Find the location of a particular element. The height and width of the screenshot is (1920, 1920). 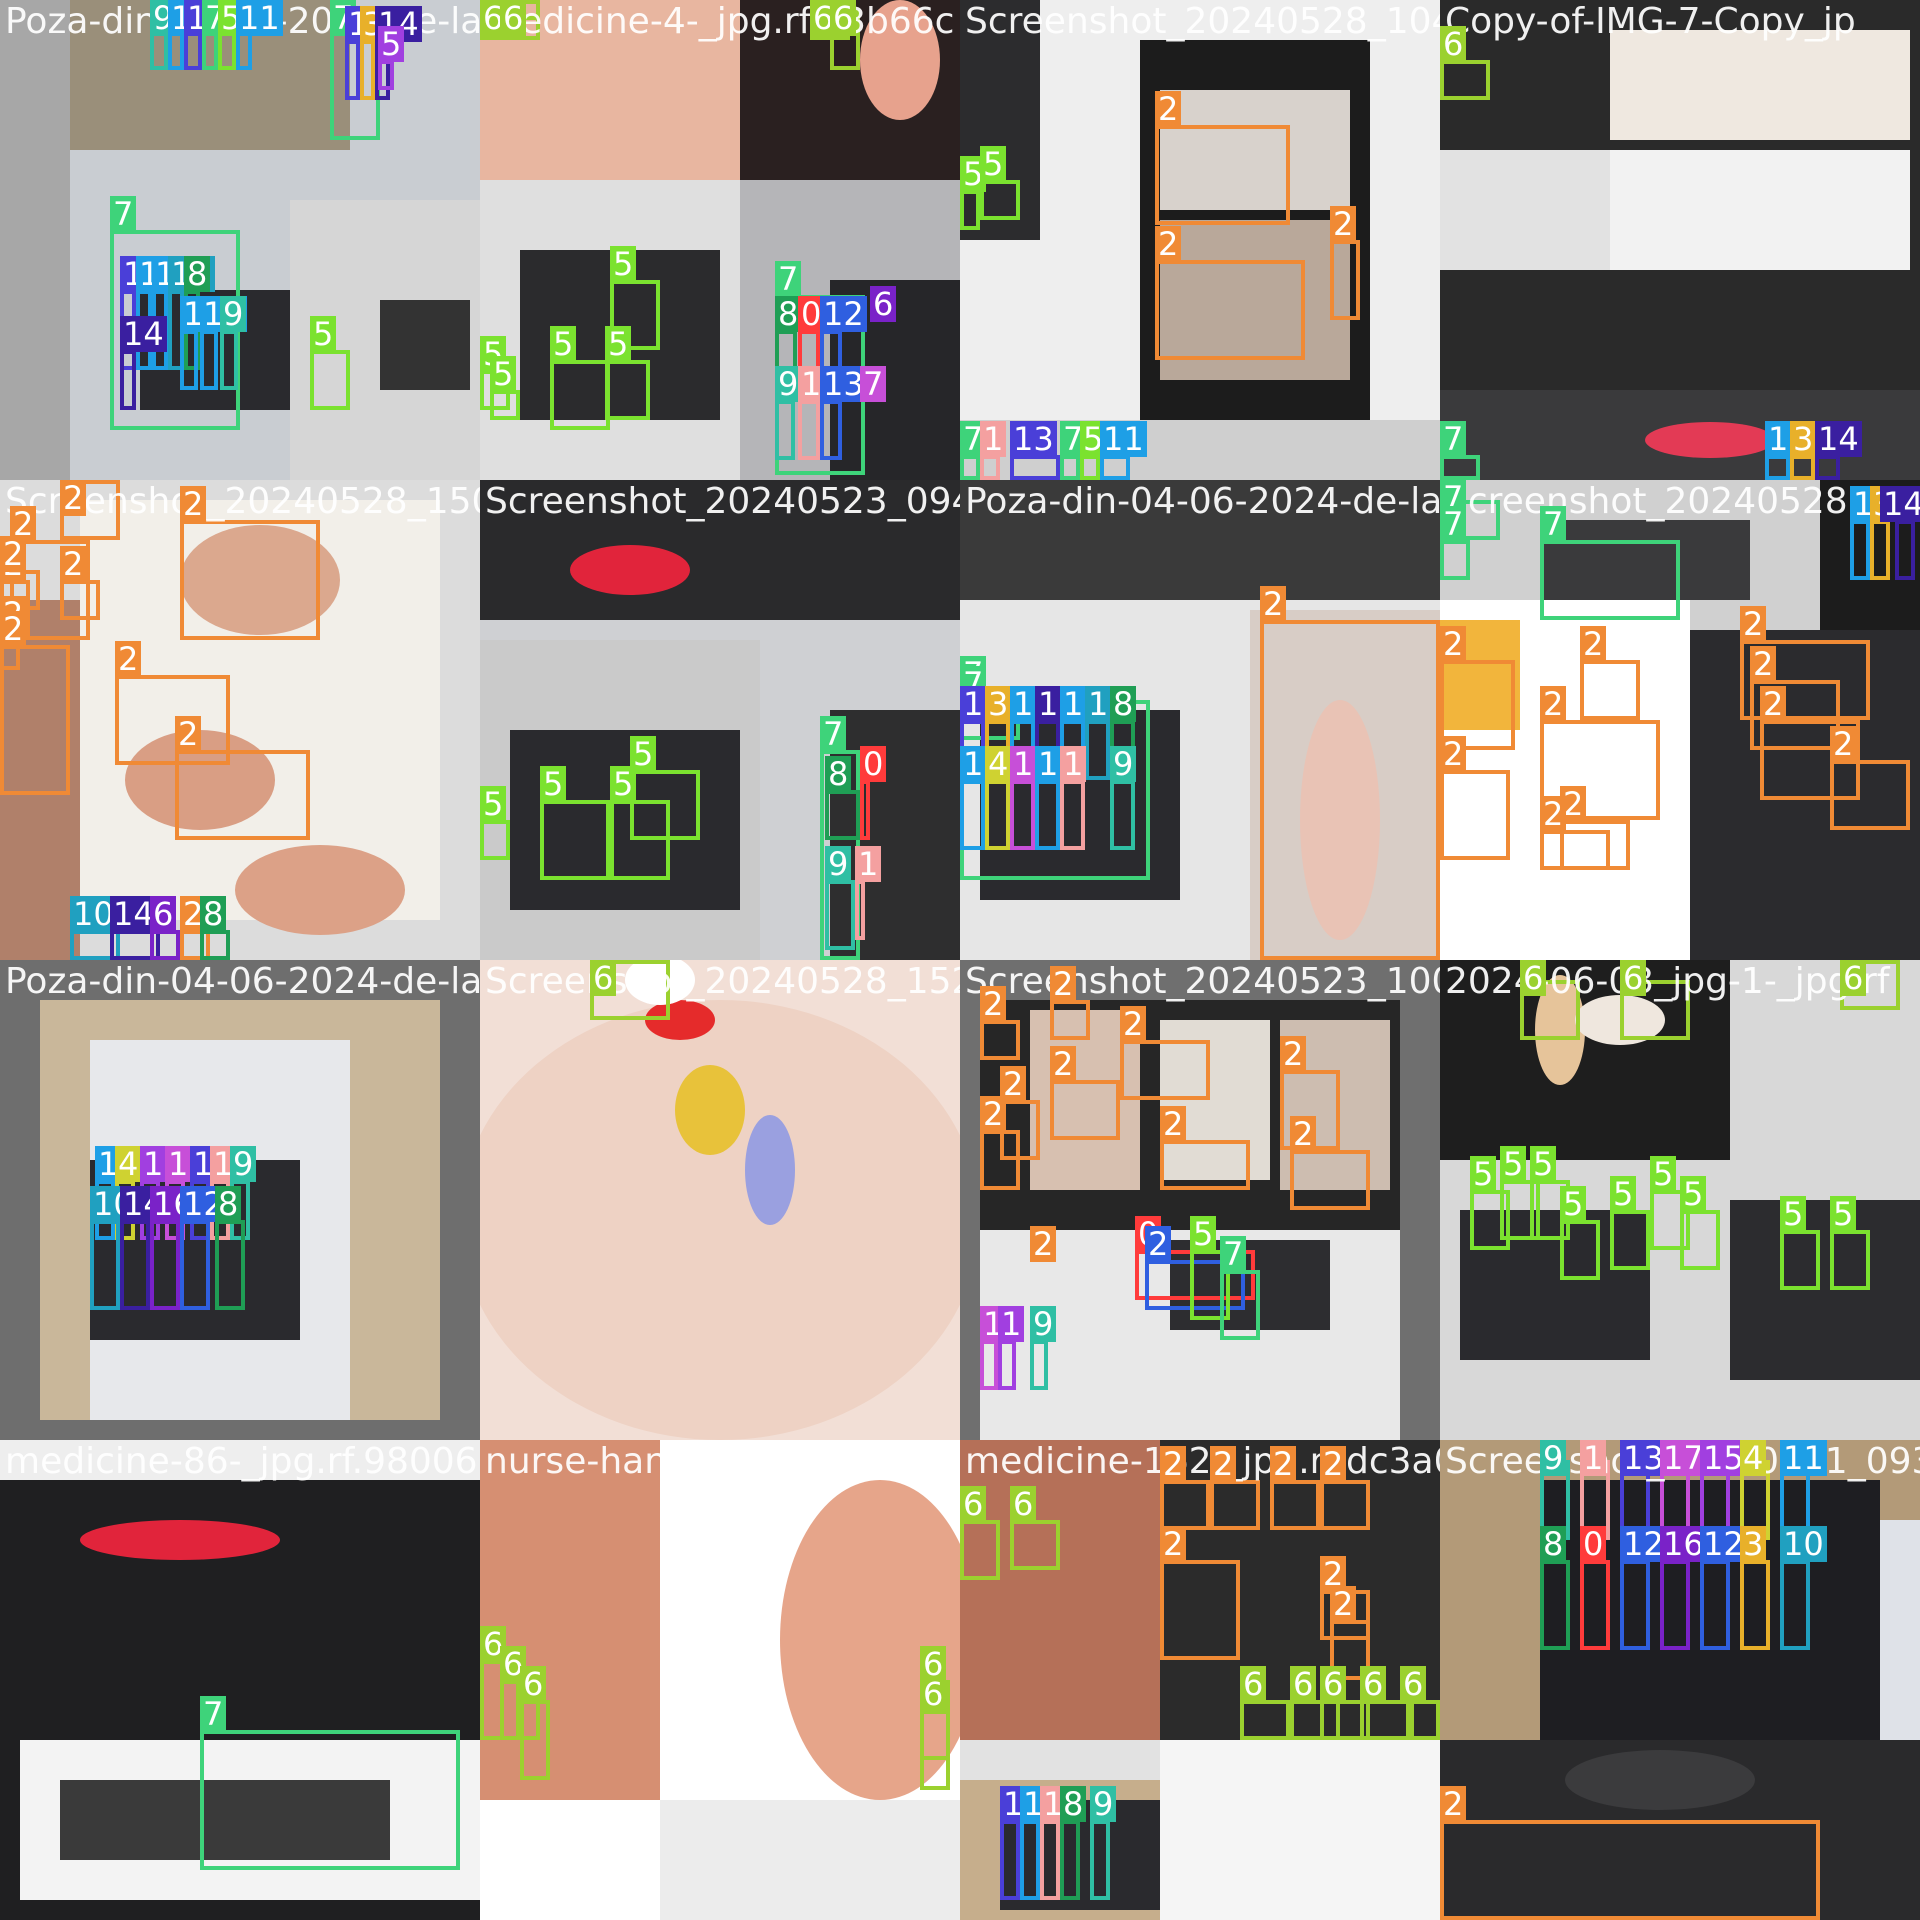

mosaic-tile: Screenshot_20240528_1522336 is located at coordinates (720, 1200).